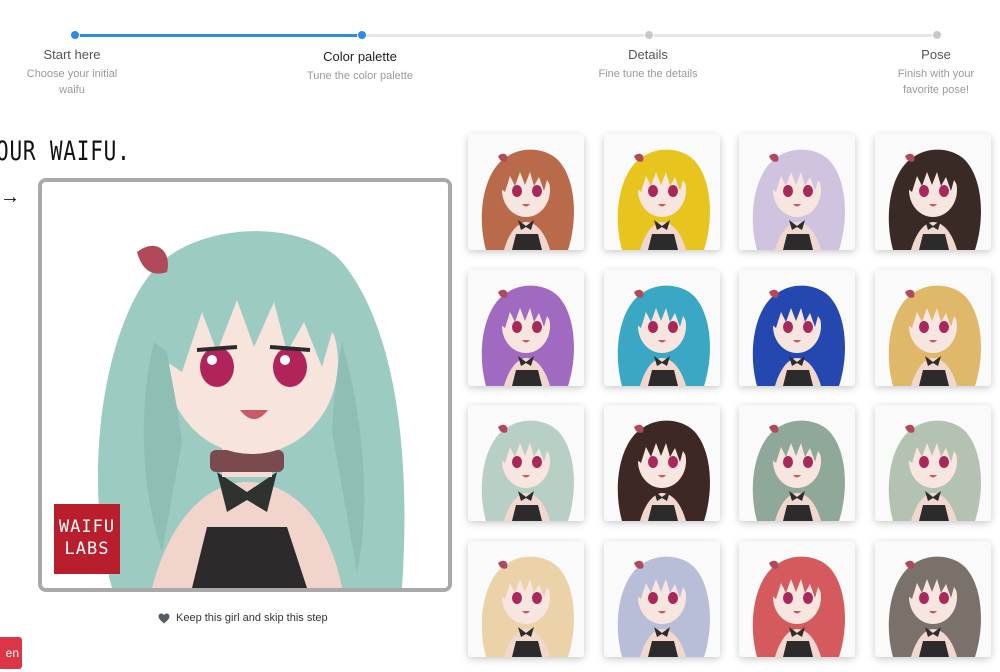 The width and height of the screenshot is (1000, 672). What do you see at coordinates (360, 76) in the screenshot?
I see `step-subtitle: Tune the color palette` at bounding box center [360, 76].